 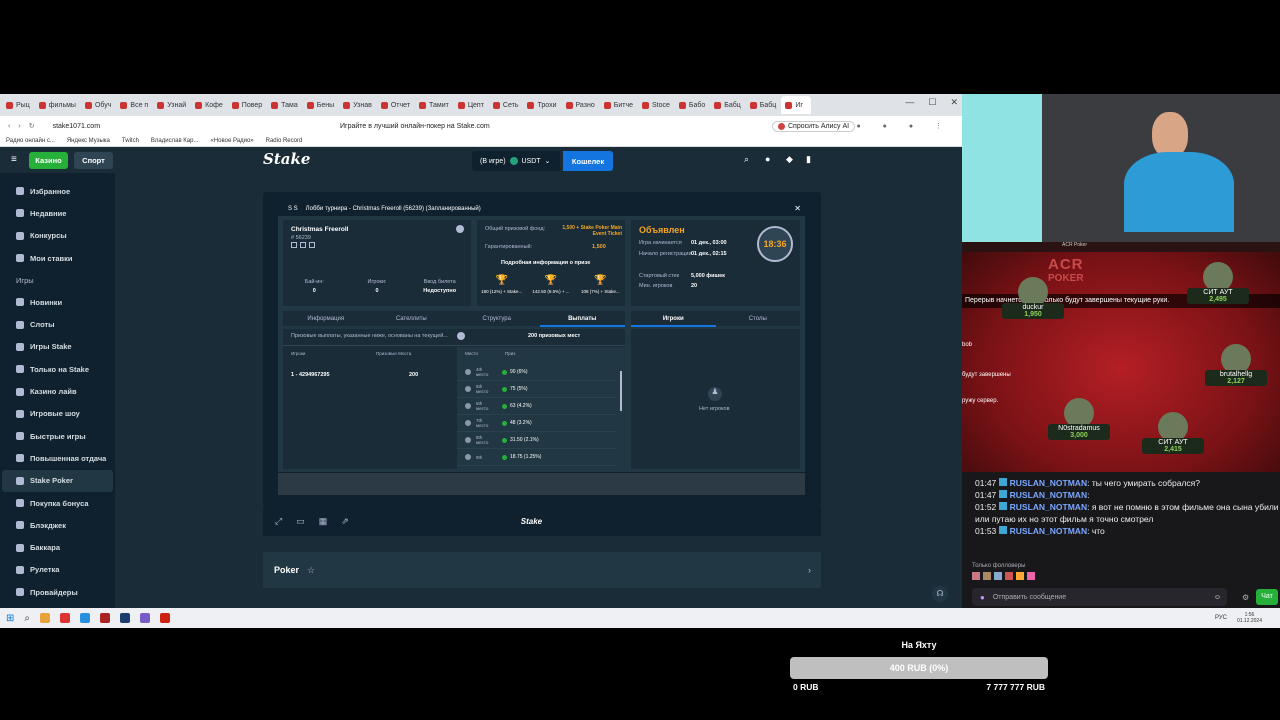 I want to click on alice-button: Спросить Алису AI, so click(x=814, y=126).